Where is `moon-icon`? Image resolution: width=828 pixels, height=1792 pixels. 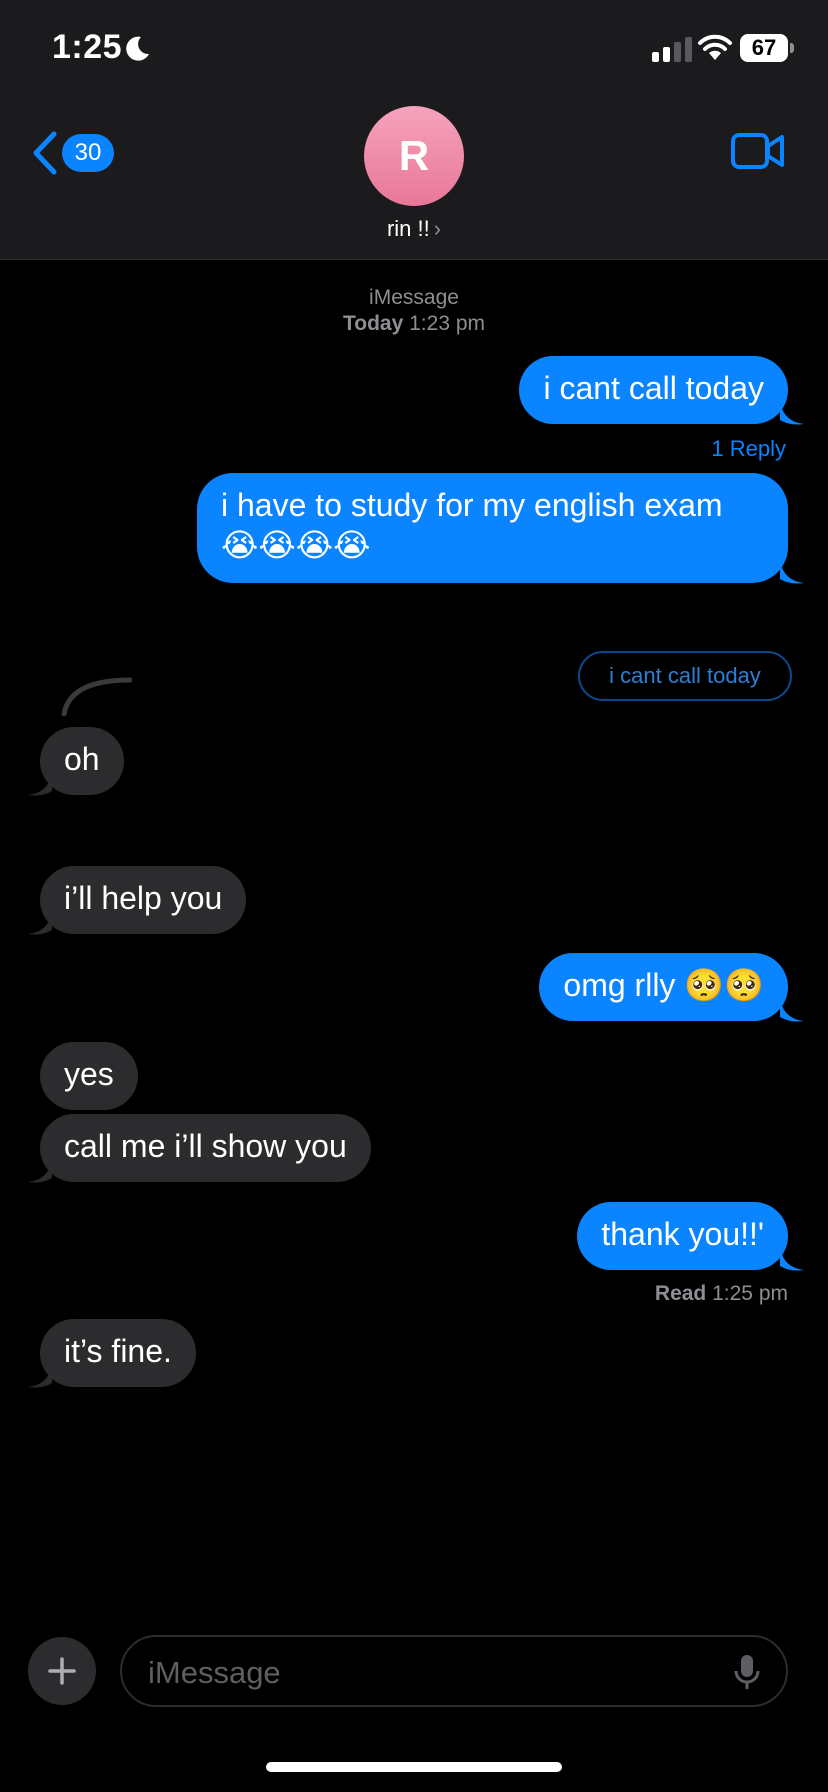
moon-icon is located at coordinates (137, 48).